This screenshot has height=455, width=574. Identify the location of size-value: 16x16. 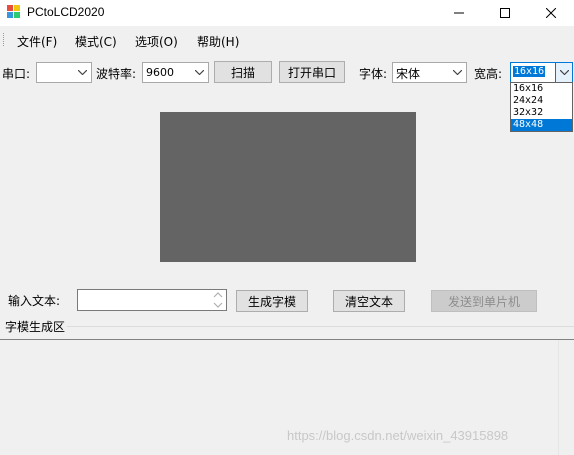
(529, 71).